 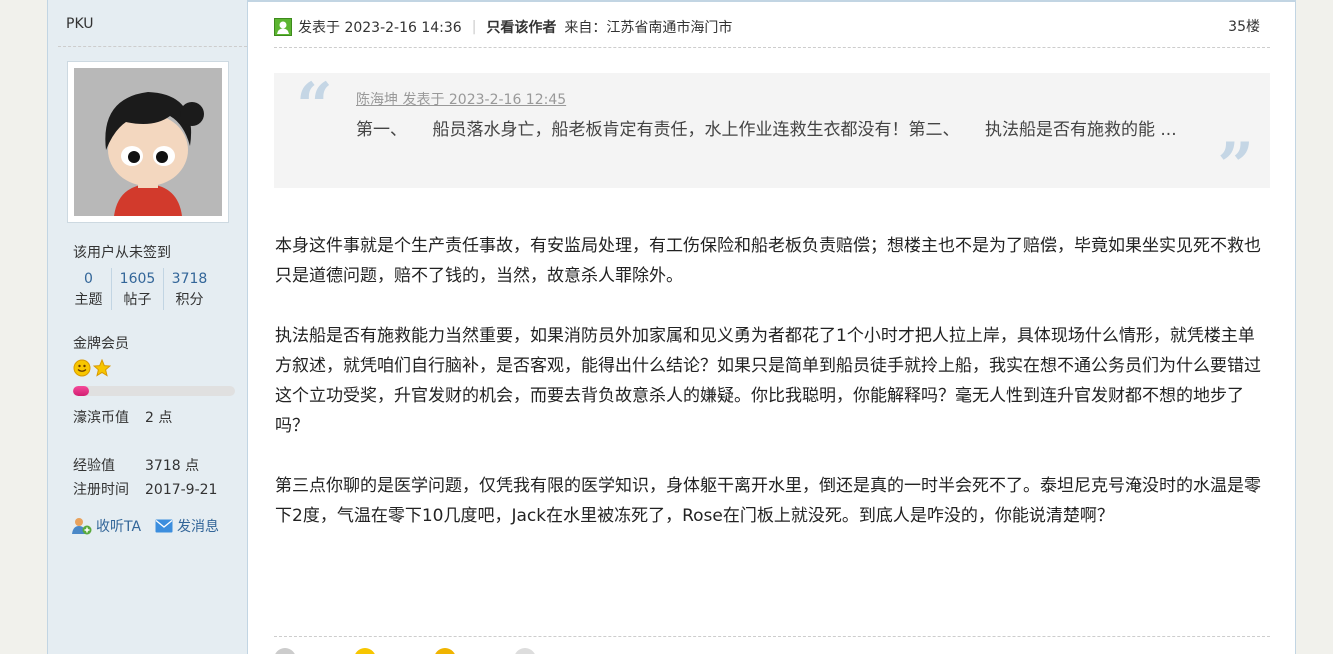 I want to click on reply-icon, so click(x=285, y=651).